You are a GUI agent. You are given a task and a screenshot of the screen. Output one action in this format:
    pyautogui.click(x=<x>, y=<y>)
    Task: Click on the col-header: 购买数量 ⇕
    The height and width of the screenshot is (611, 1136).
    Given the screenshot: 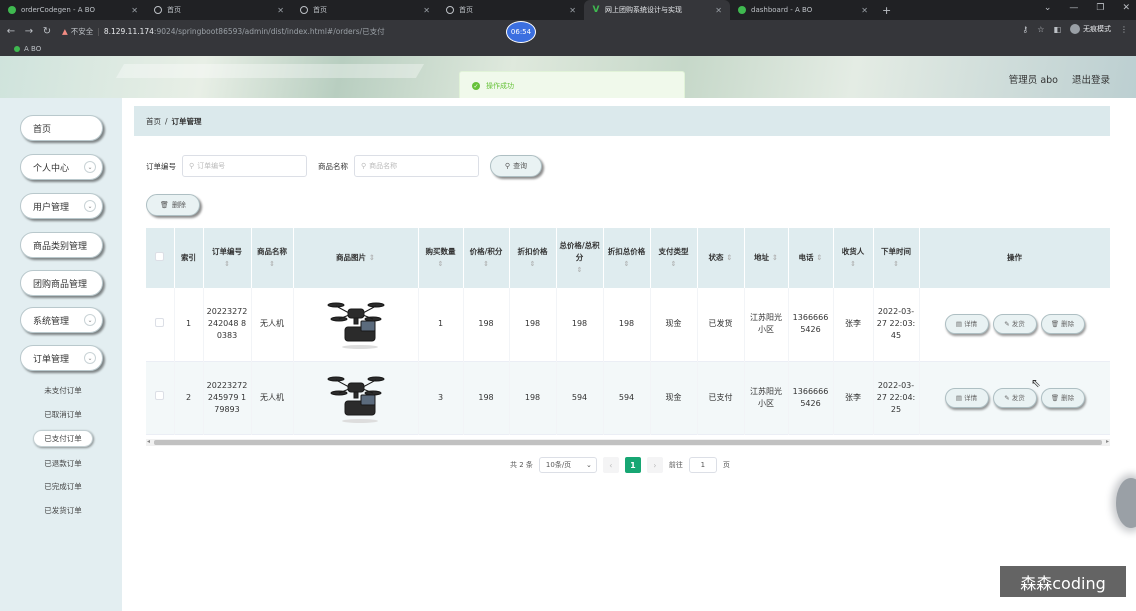 What is the action you would take?
    pyautogui.click(x=441, y=258)
    